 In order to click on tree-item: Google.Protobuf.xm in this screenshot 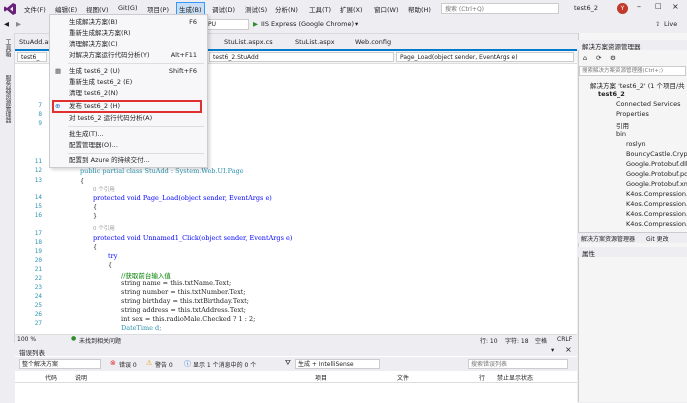, I will do `click(656, 184)`.